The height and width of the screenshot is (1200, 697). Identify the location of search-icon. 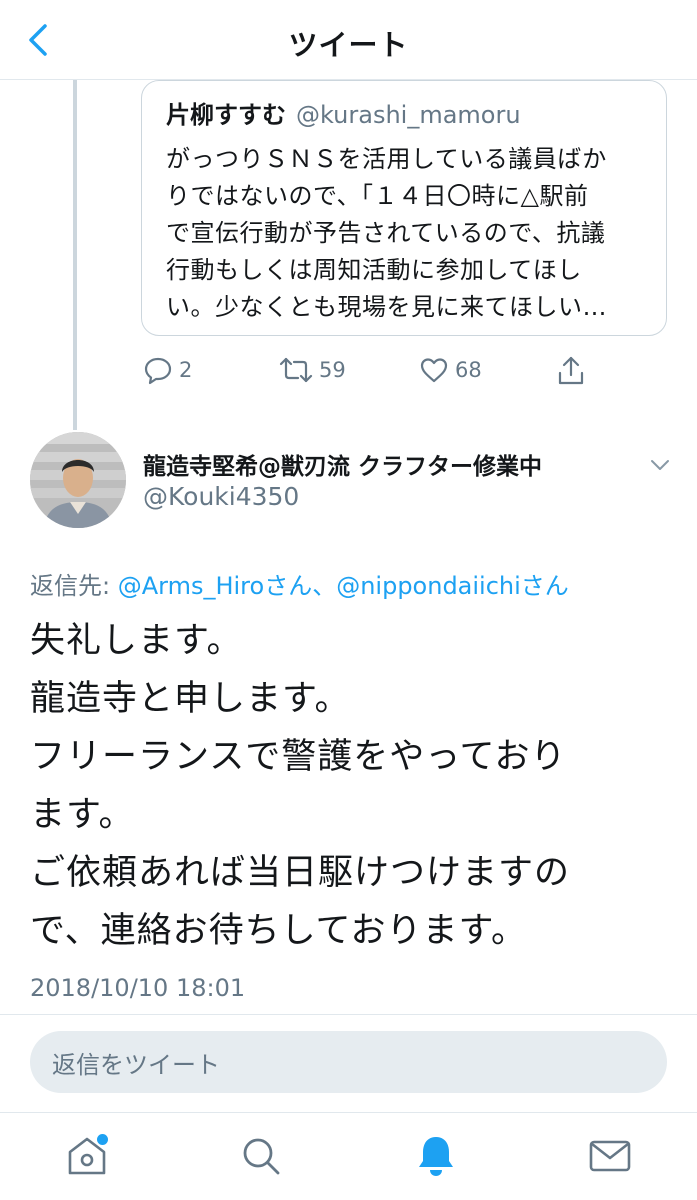
(261, 1156).